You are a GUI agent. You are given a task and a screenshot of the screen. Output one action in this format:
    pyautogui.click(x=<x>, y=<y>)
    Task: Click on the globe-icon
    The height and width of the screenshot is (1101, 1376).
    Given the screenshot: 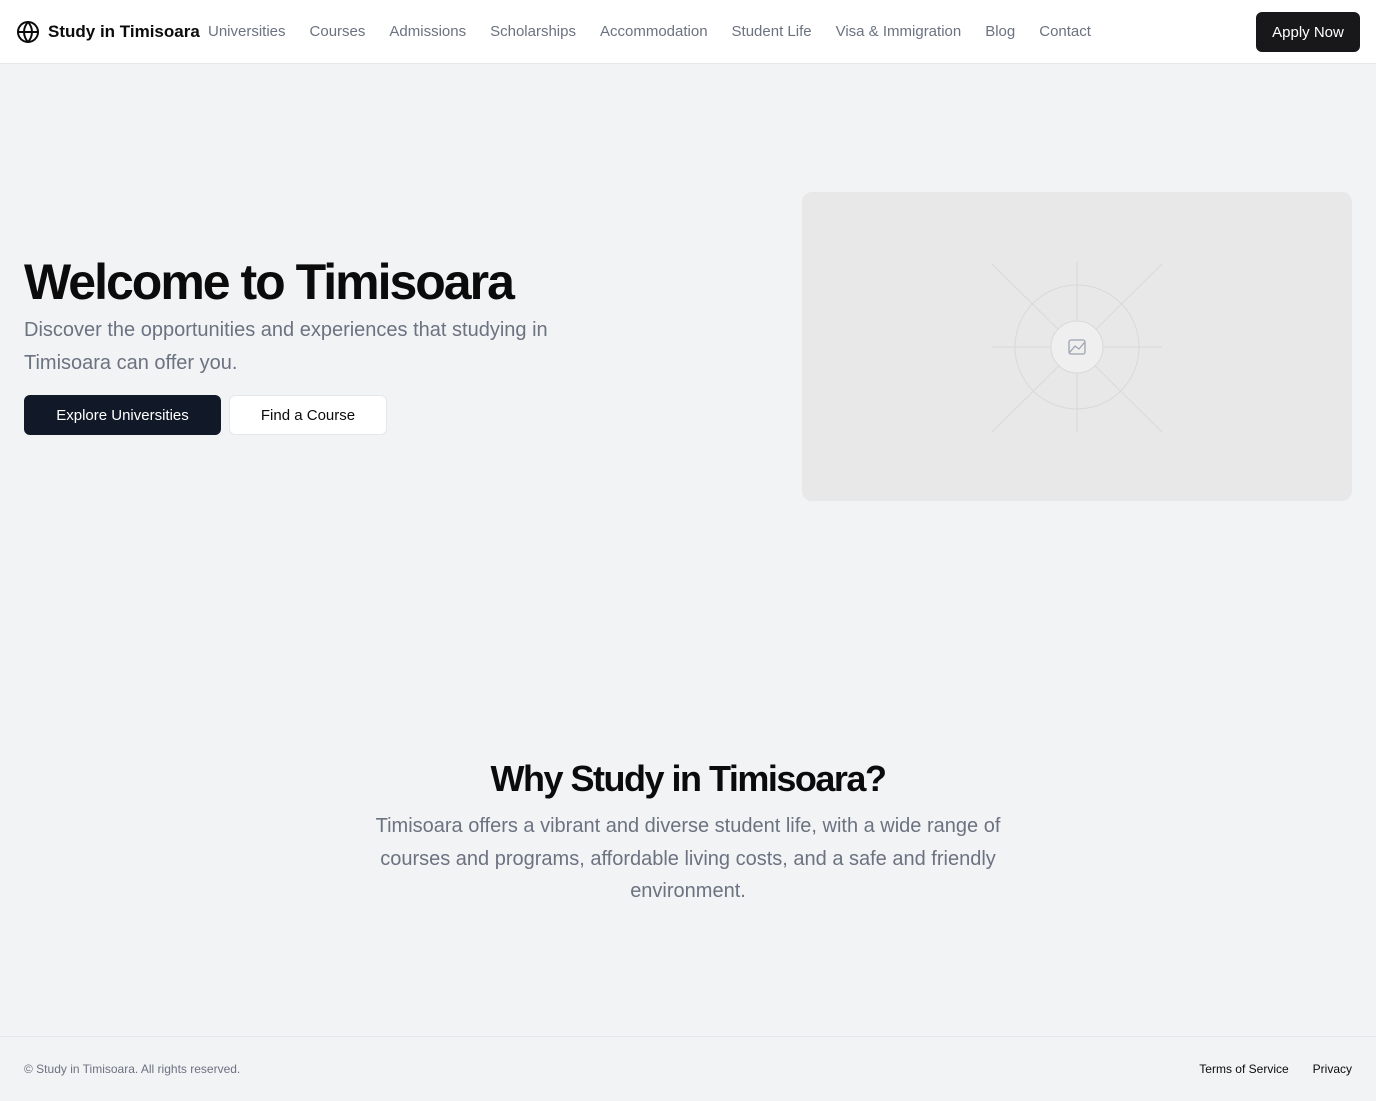 What is the action you would take?
    pyautogui.click(x=28, y=32)
    